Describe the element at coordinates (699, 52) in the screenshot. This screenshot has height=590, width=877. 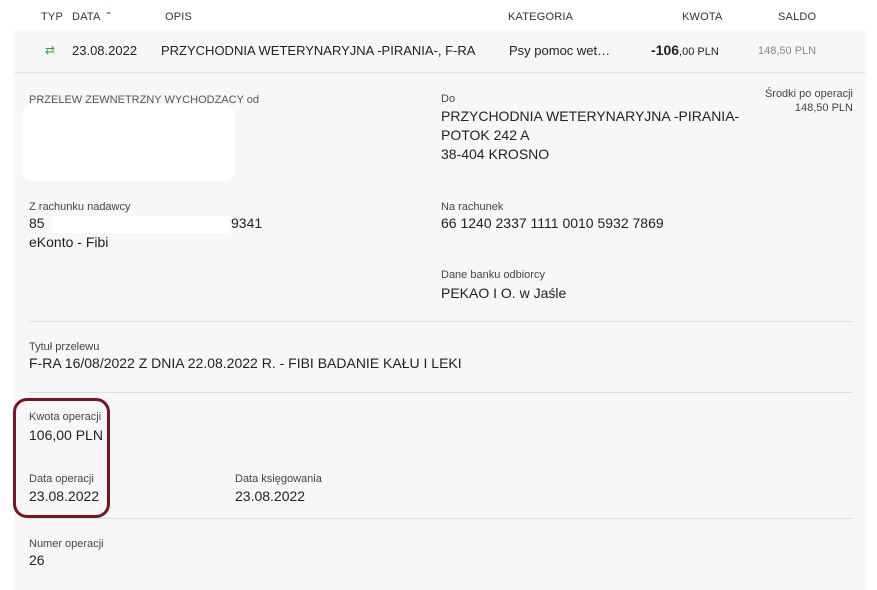
I see `amount-cents: ,00 PLN` at that location.